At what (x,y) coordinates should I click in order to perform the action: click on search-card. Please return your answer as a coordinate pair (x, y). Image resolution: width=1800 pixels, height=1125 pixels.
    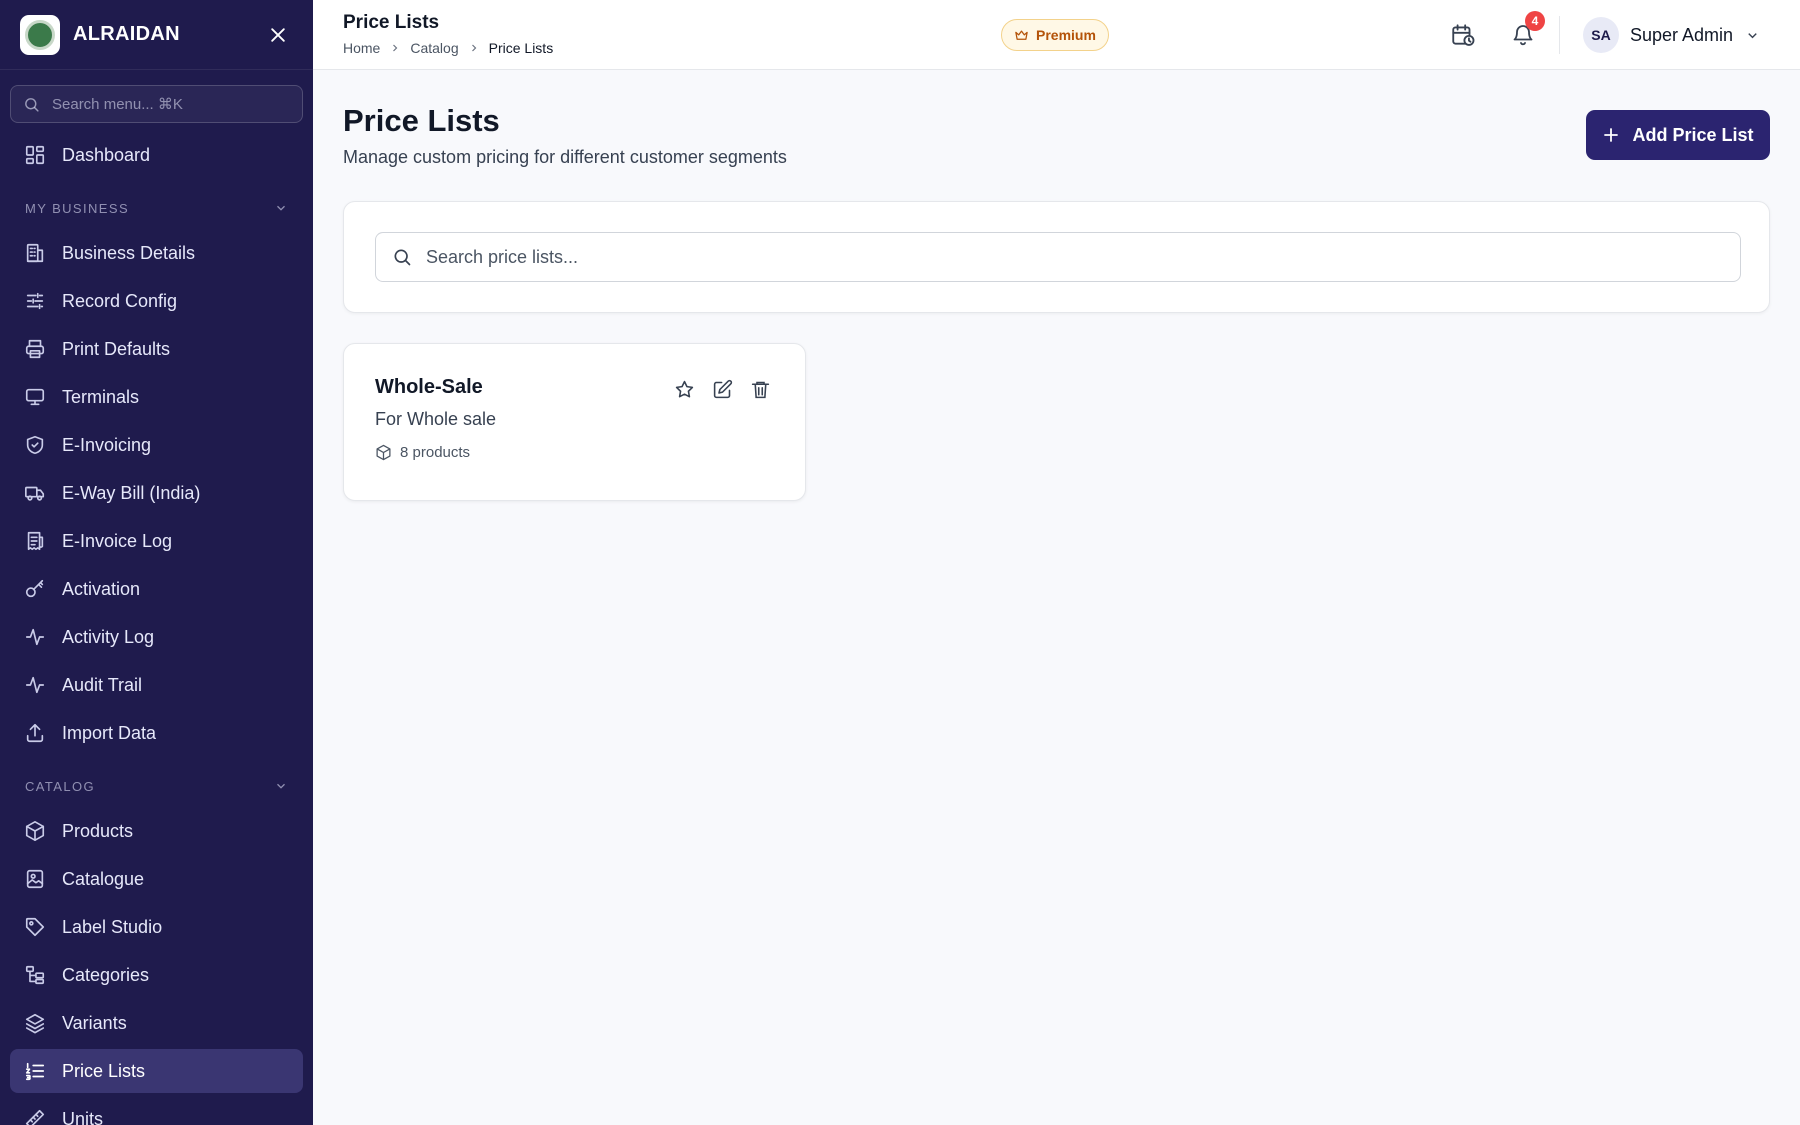
    Looking at the image, I should click on (1056, 257).